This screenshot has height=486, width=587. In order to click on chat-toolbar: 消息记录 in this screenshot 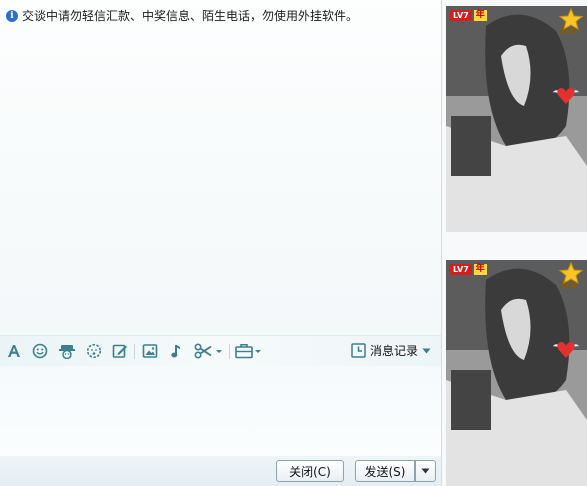, I will do `click(220, 350)`.